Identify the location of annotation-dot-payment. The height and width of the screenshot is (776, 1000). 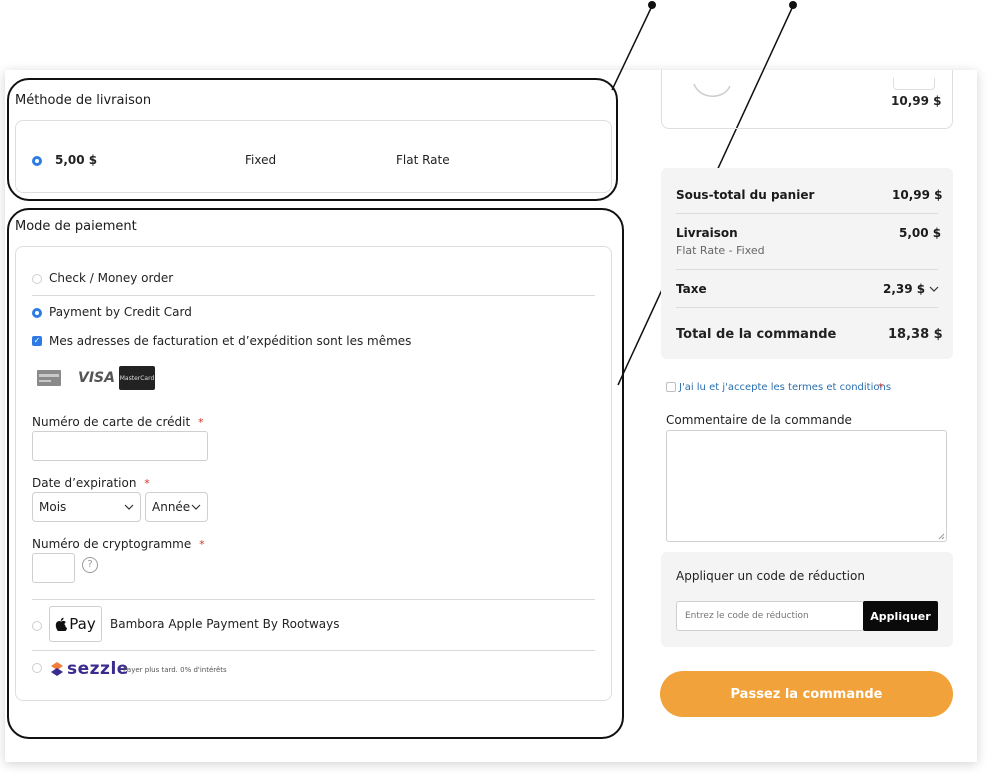
(793, 5).